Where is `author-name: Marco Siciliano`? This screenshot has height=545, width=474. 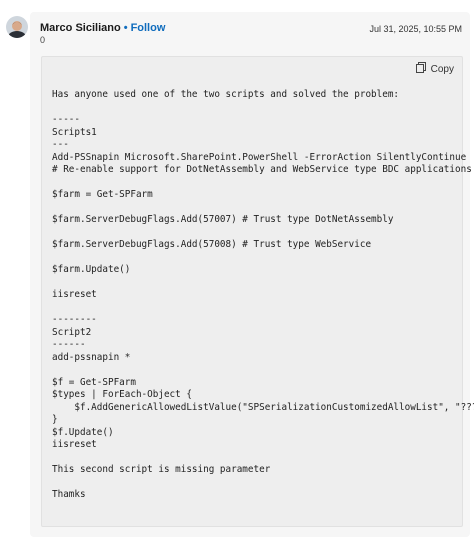 author-name: Marco Siciliano is located at coordinates (80, 28).